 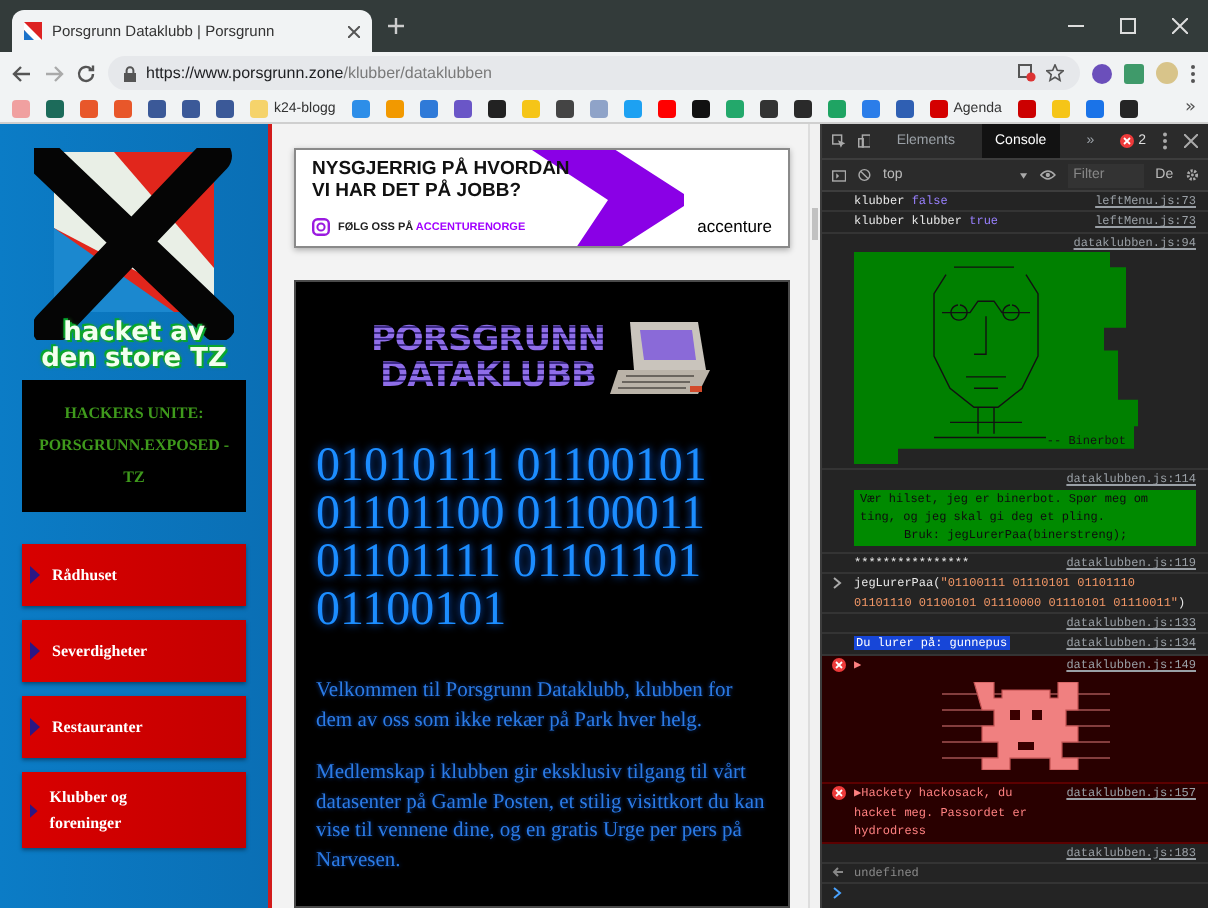 What do you see at coordinates (134, 446) in the screenshot?
I see `hacker-message: HACKERS UNITE: PORSGRUNN.EXPOSED - TZ` at bounding box center [134, 446].